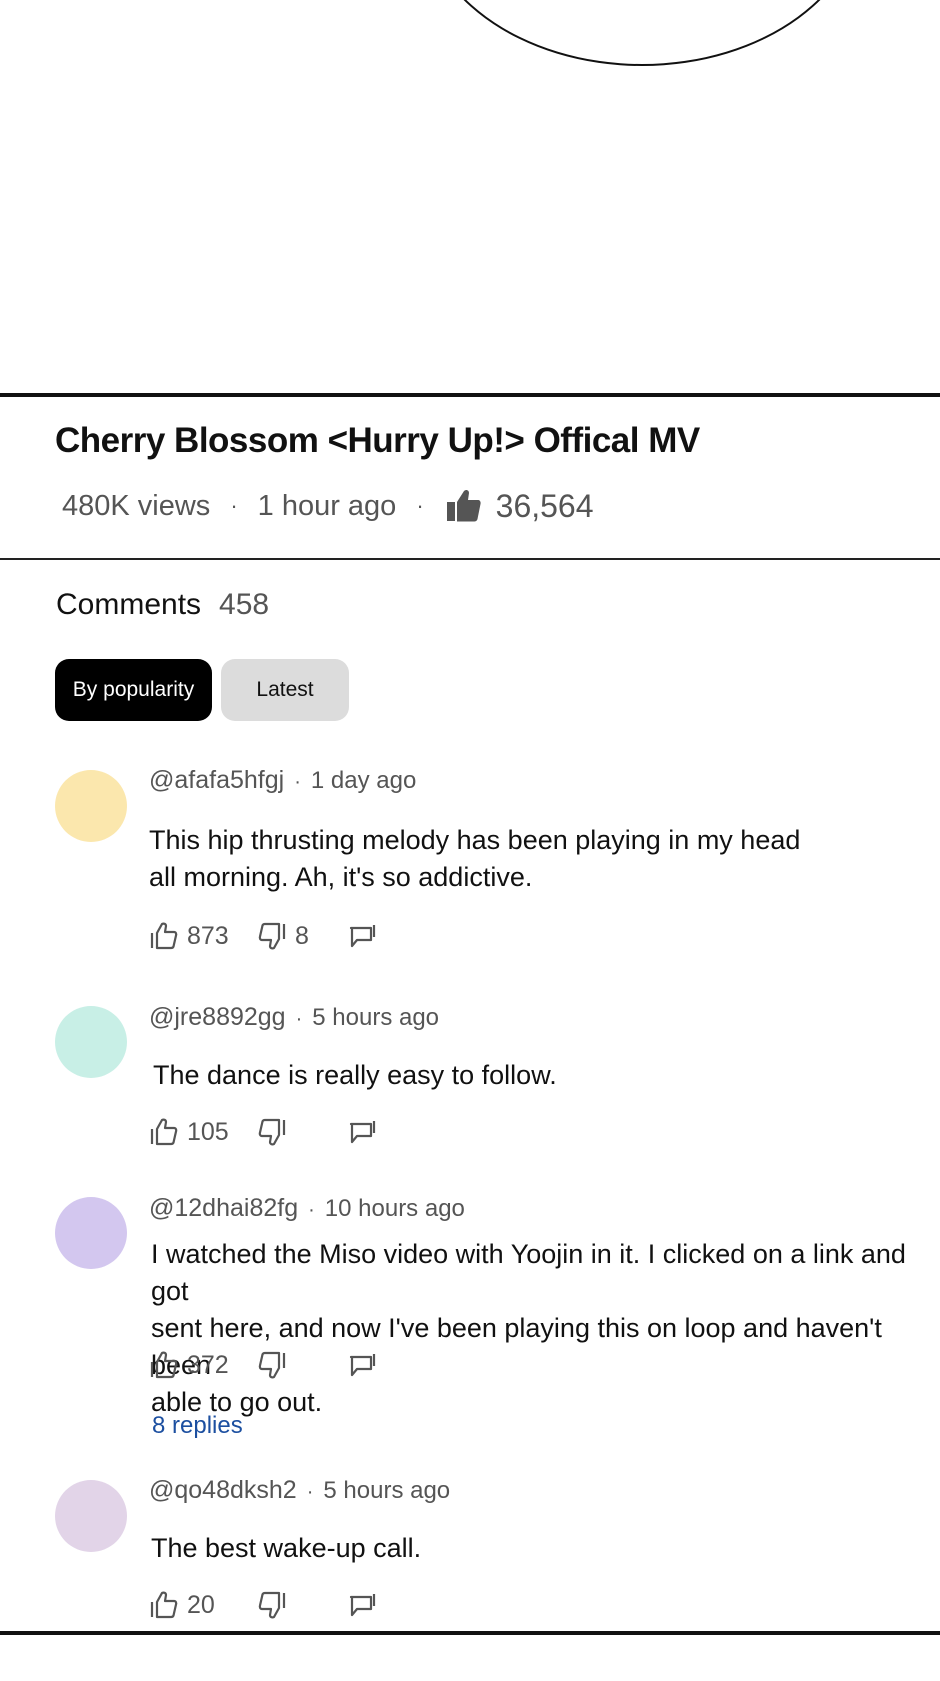  Describe the element at coordinates (129, 604) in the screenshot. I see `comments-label: Comments` at that location.